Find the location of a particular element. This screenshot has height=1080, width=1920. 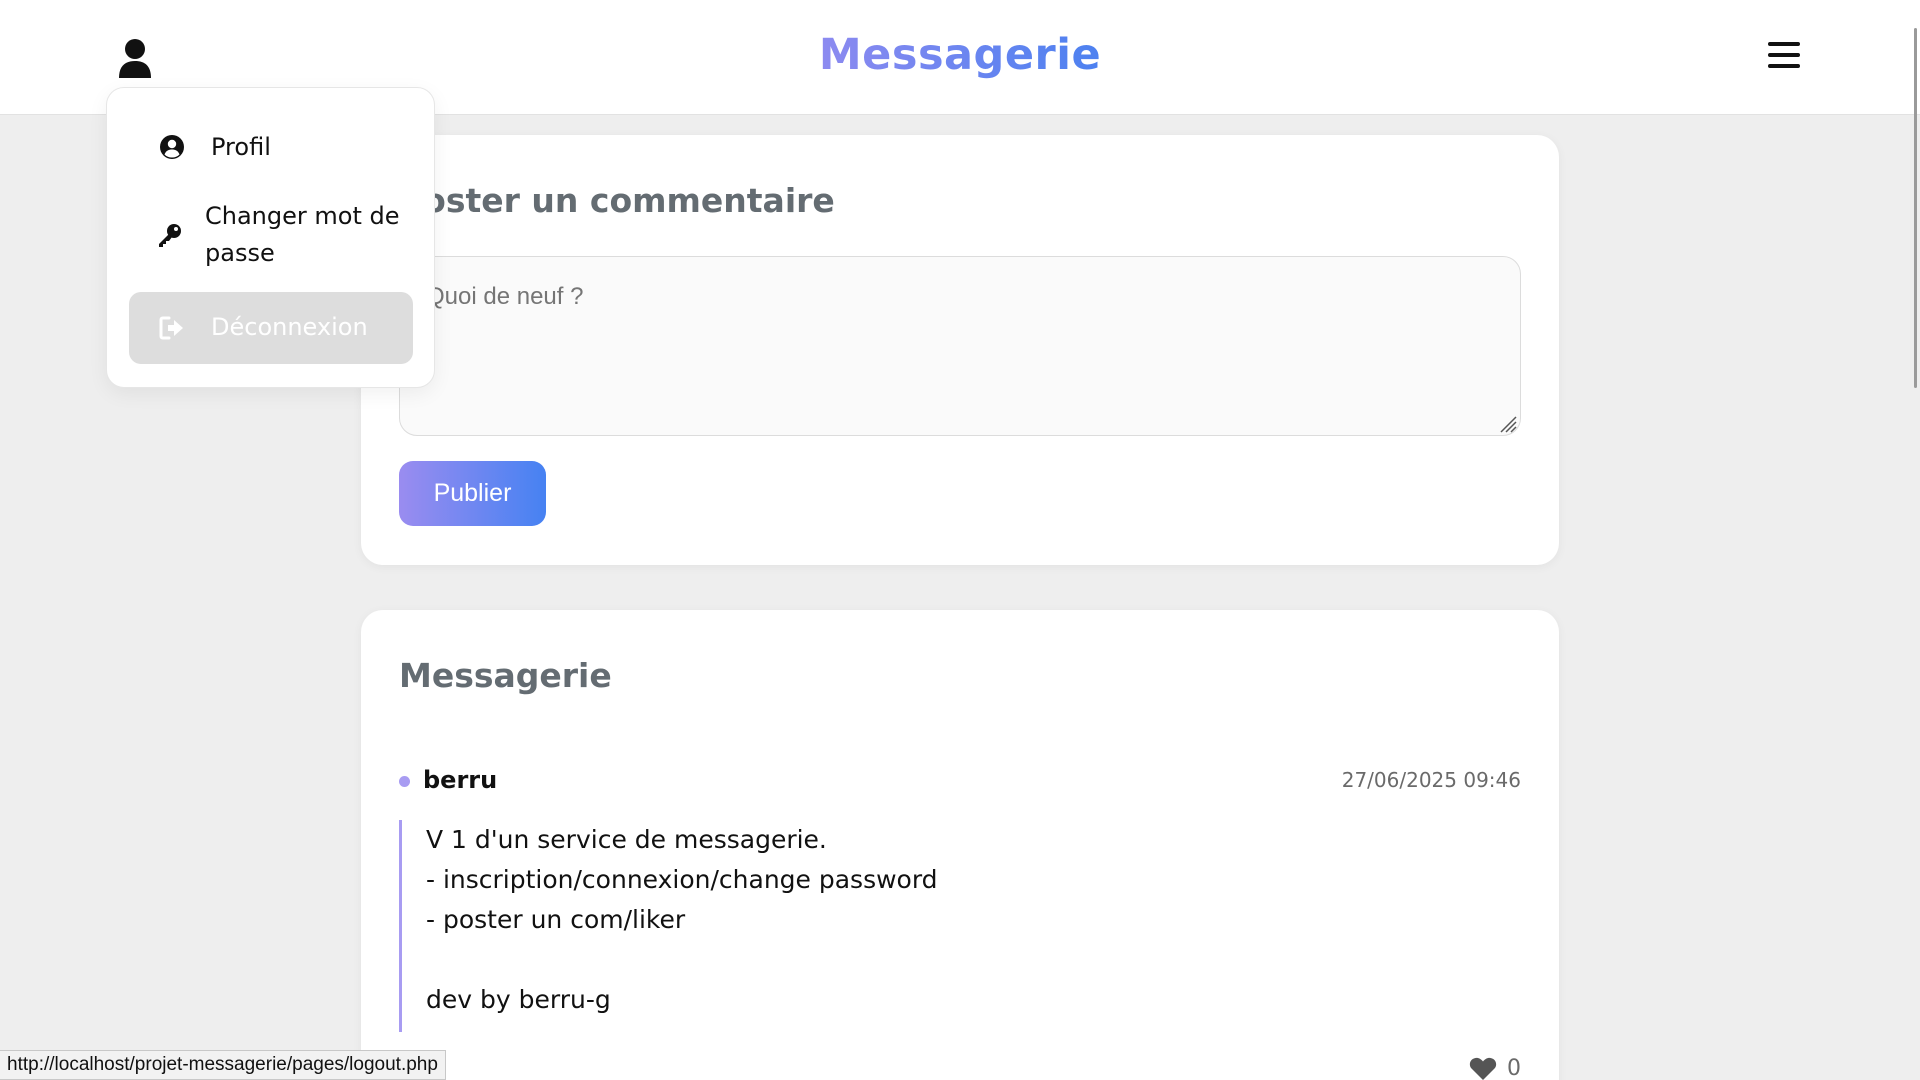

publish-button: Publier is located at coordinates (472, 493).